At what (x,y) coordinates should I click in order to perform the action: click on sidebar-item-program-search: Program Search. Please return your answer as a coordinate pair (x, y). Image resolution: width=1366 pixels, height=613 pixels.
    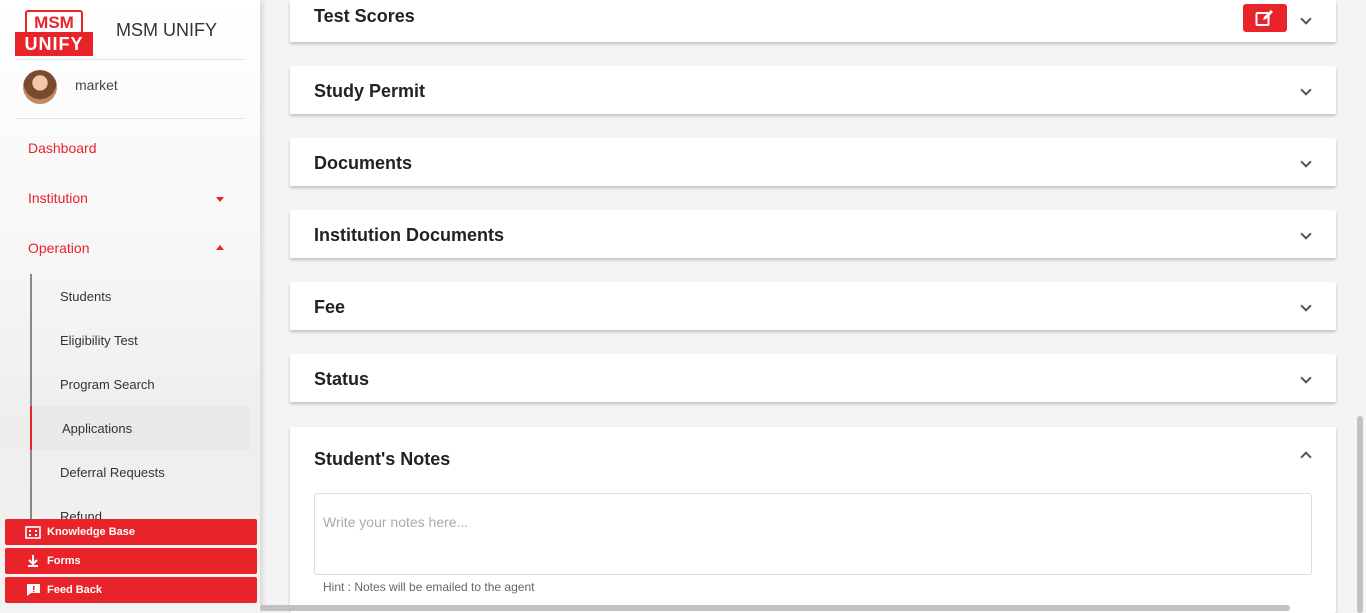
    Looking at the image, I should click on (107, 384).